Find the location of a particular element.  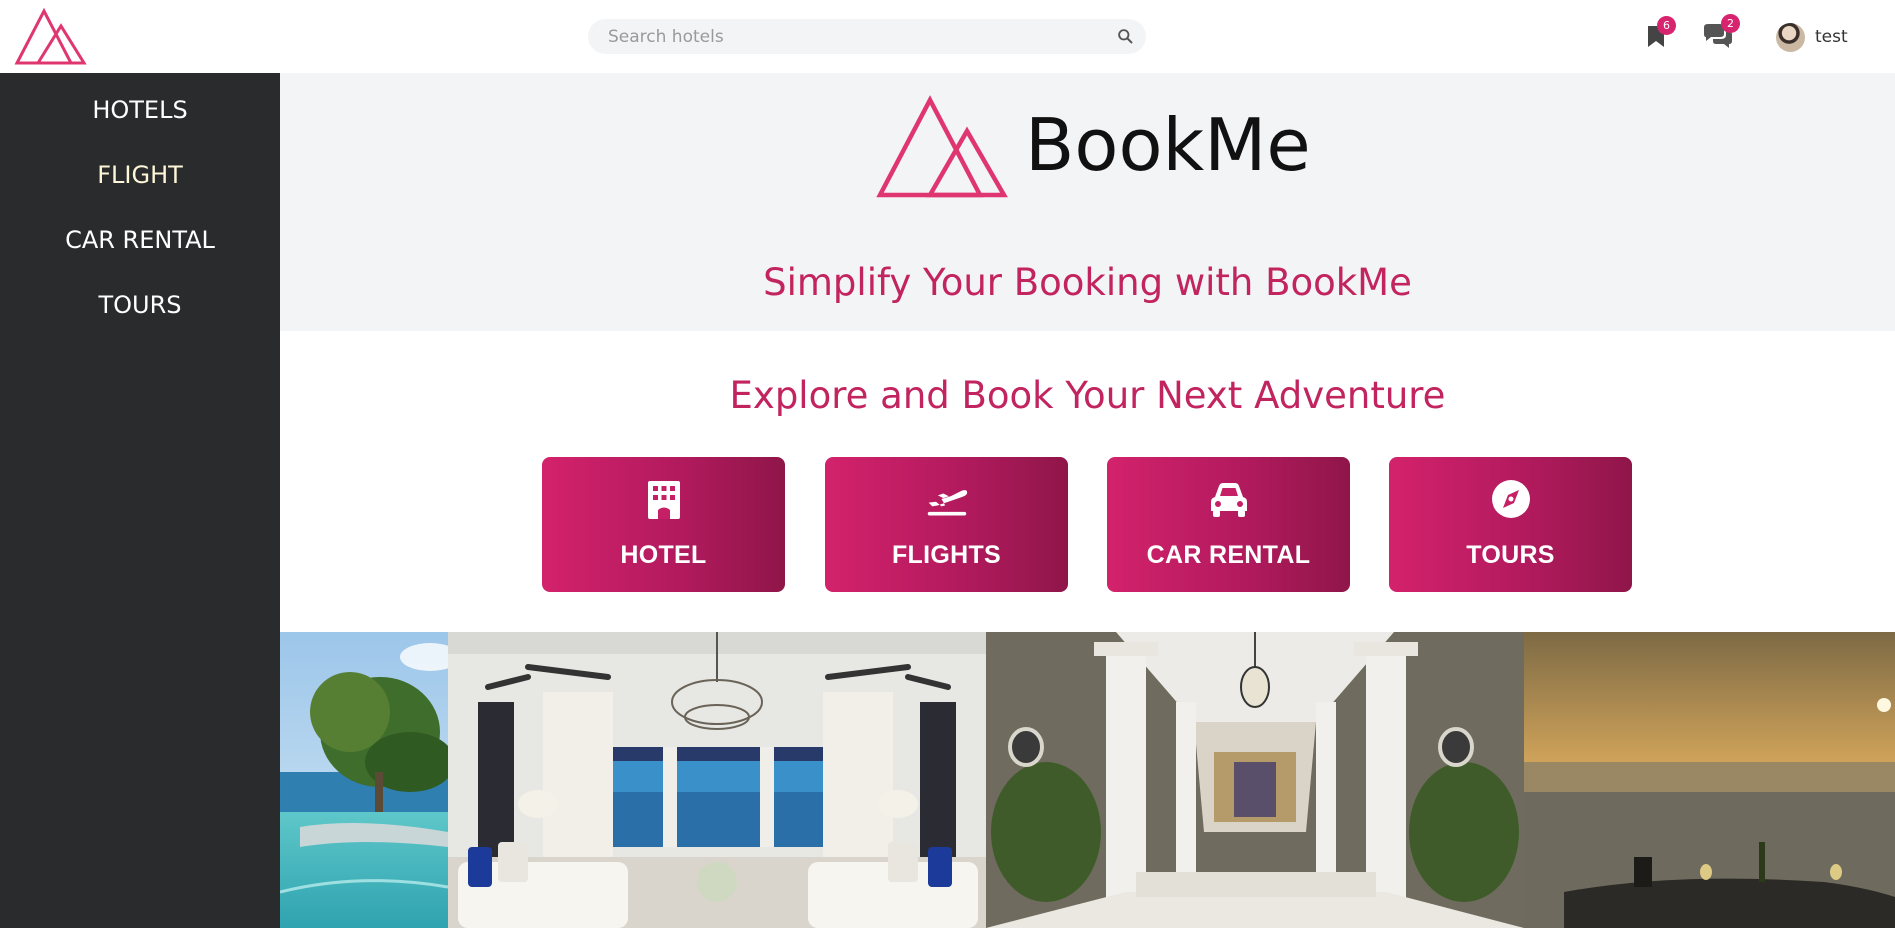

bookme-logo-icon is located at coordinates (54, 37).